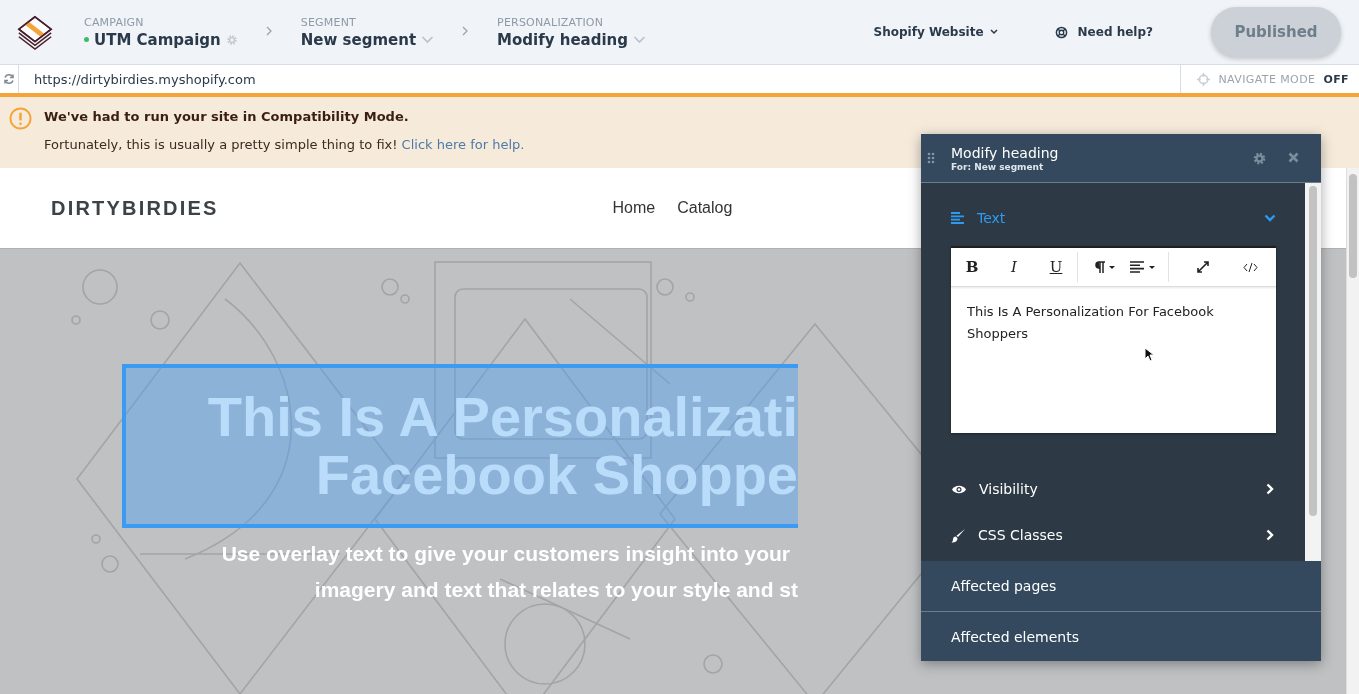 The width and height of the screenshot is (1359, 694). I want to click on lifebuoy-icon, so click(1061, 32).